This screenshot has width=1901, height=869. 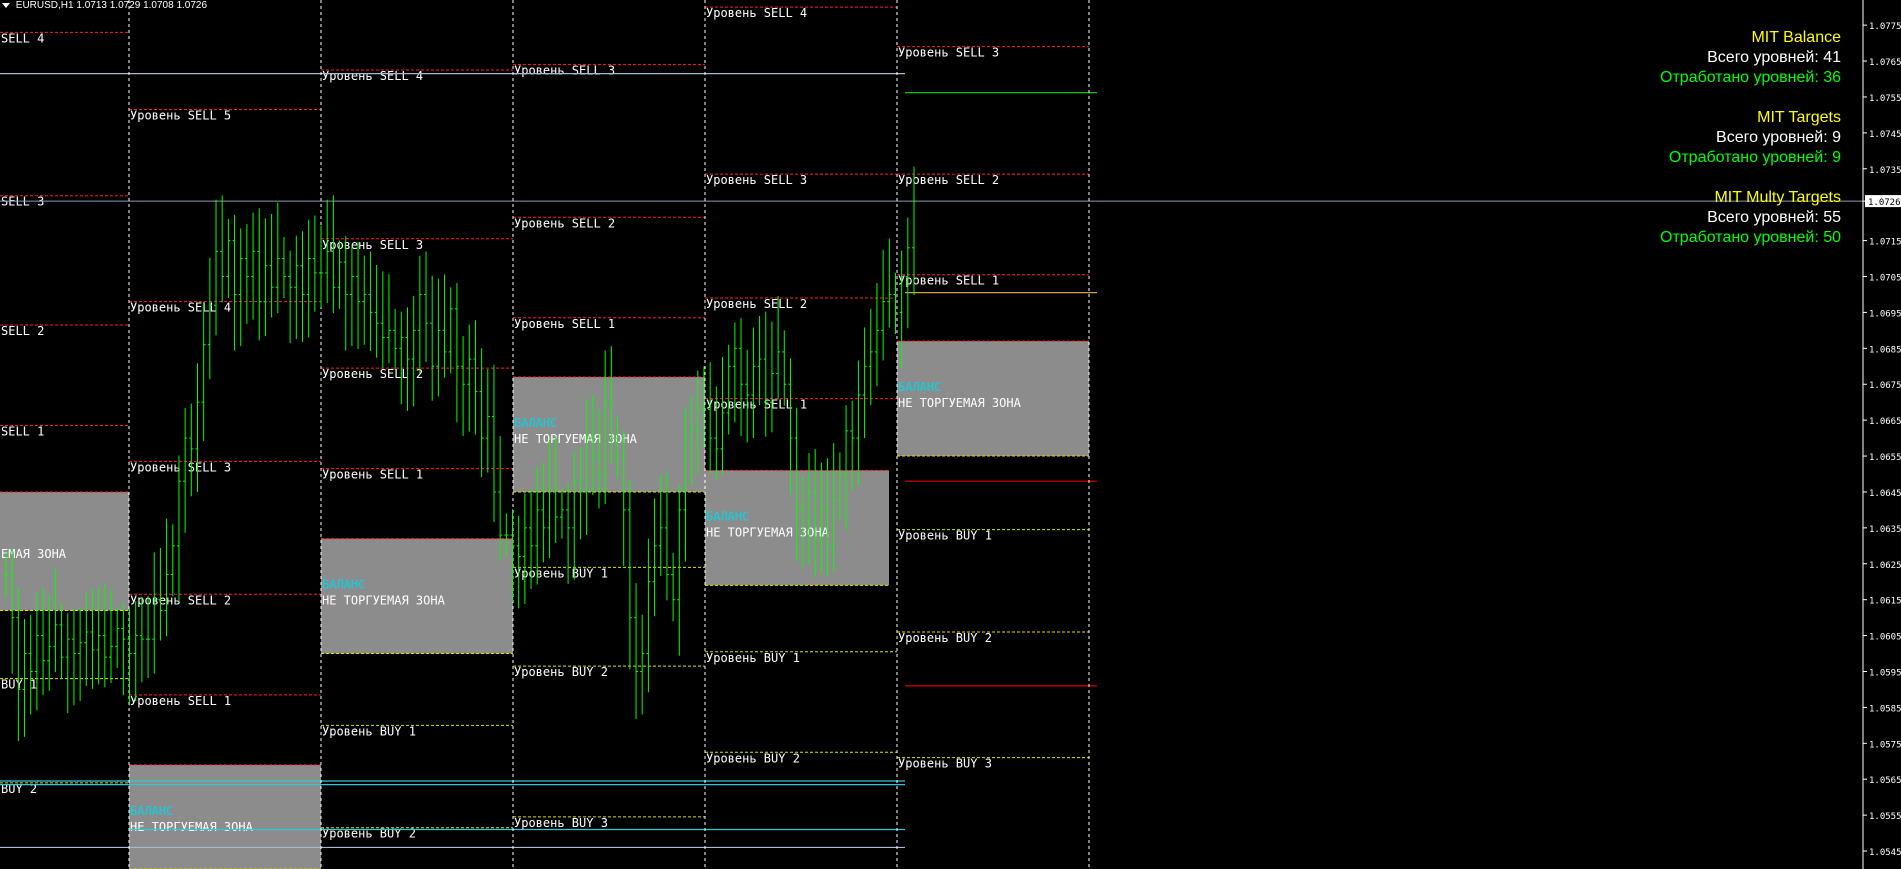 I want to click on price-tick-label: 1.0615, so click(x=1885, y=602).